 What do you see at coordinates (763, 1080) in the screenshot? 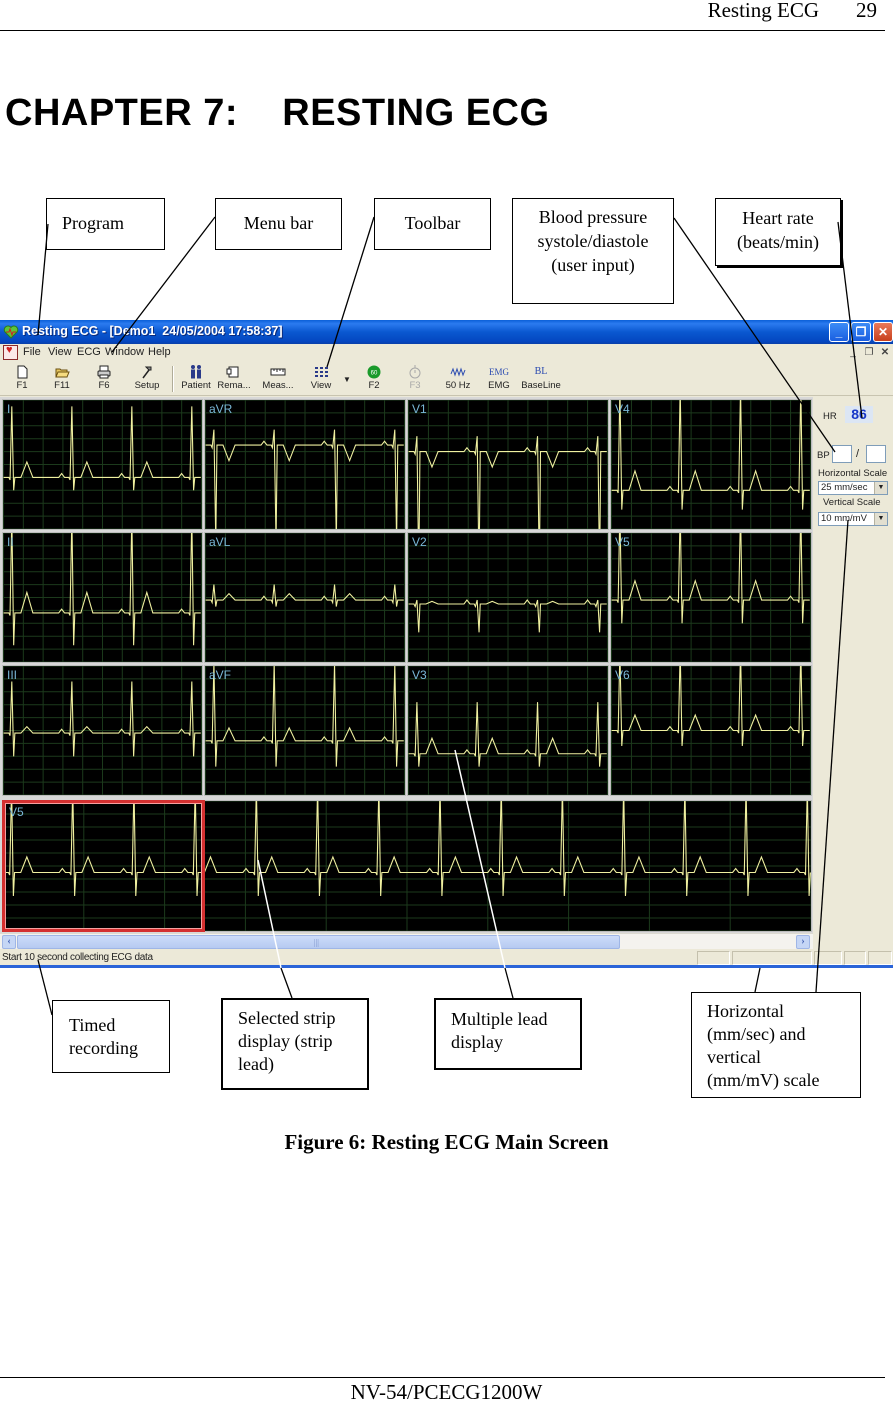
I see `callout-scale-line-4: (mm/mV) scale` at bounding box center [763, 1080].